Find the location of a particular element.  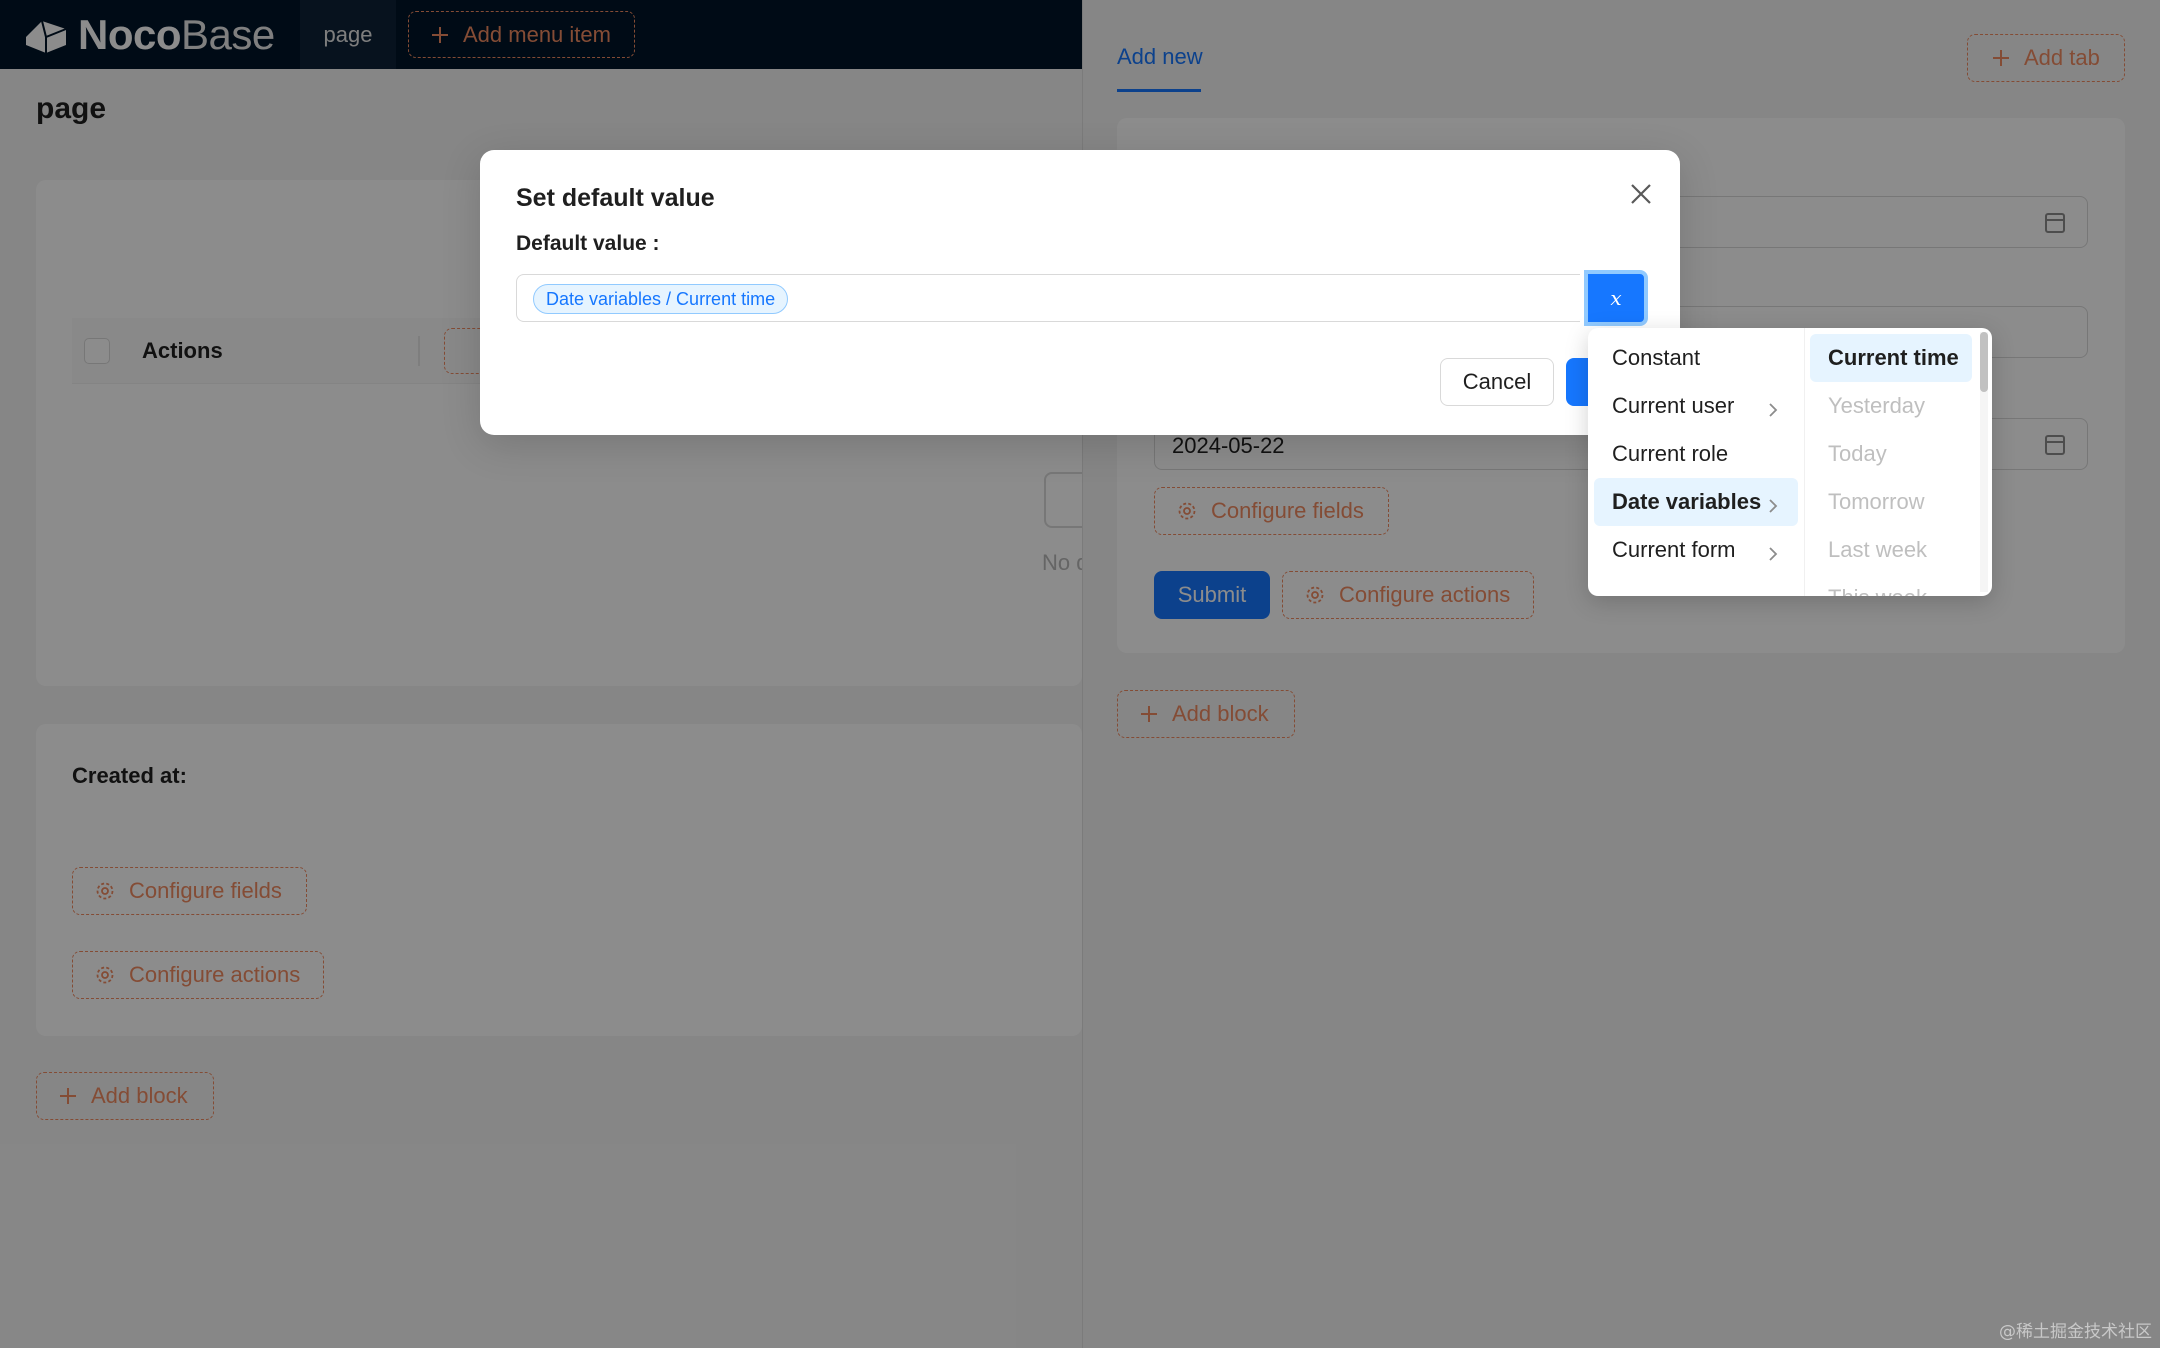

cascader-scrollbar-thumb is located at coordinates (1984, 362).